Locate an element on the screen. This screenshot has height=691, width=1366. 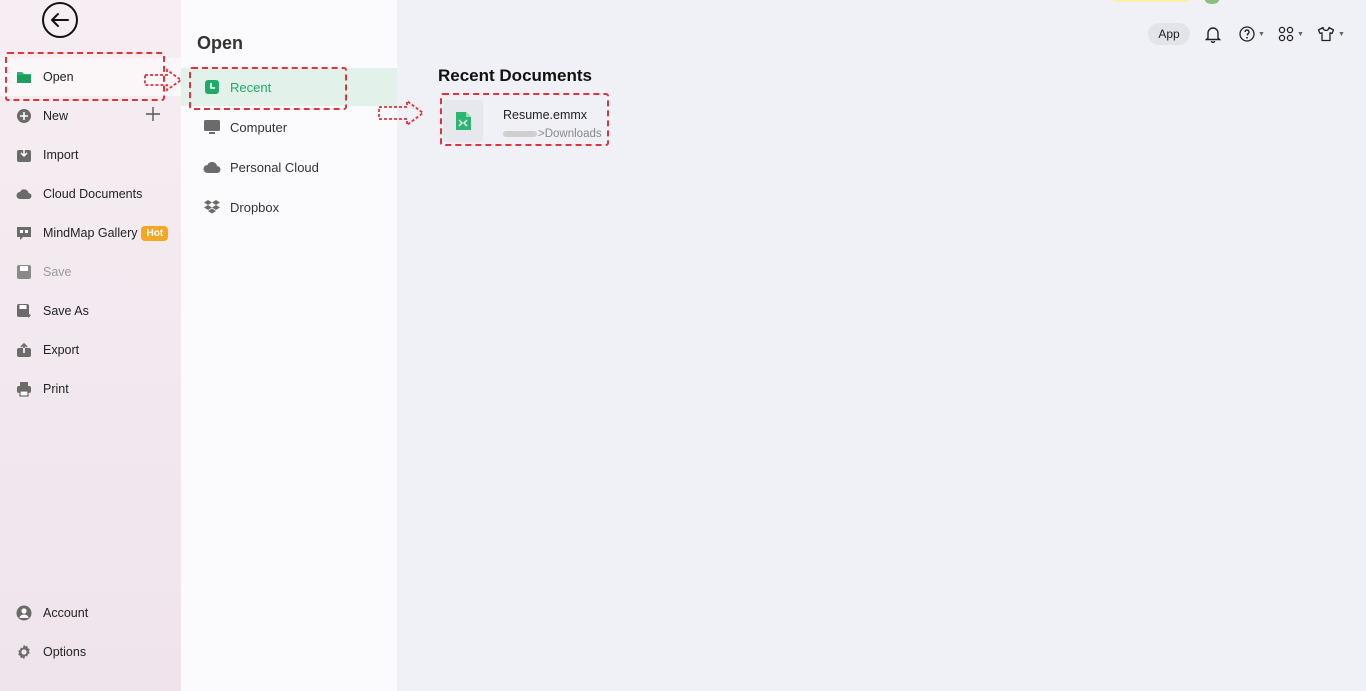
open-item-label: Dropbox is located at coordinates (255, 207).